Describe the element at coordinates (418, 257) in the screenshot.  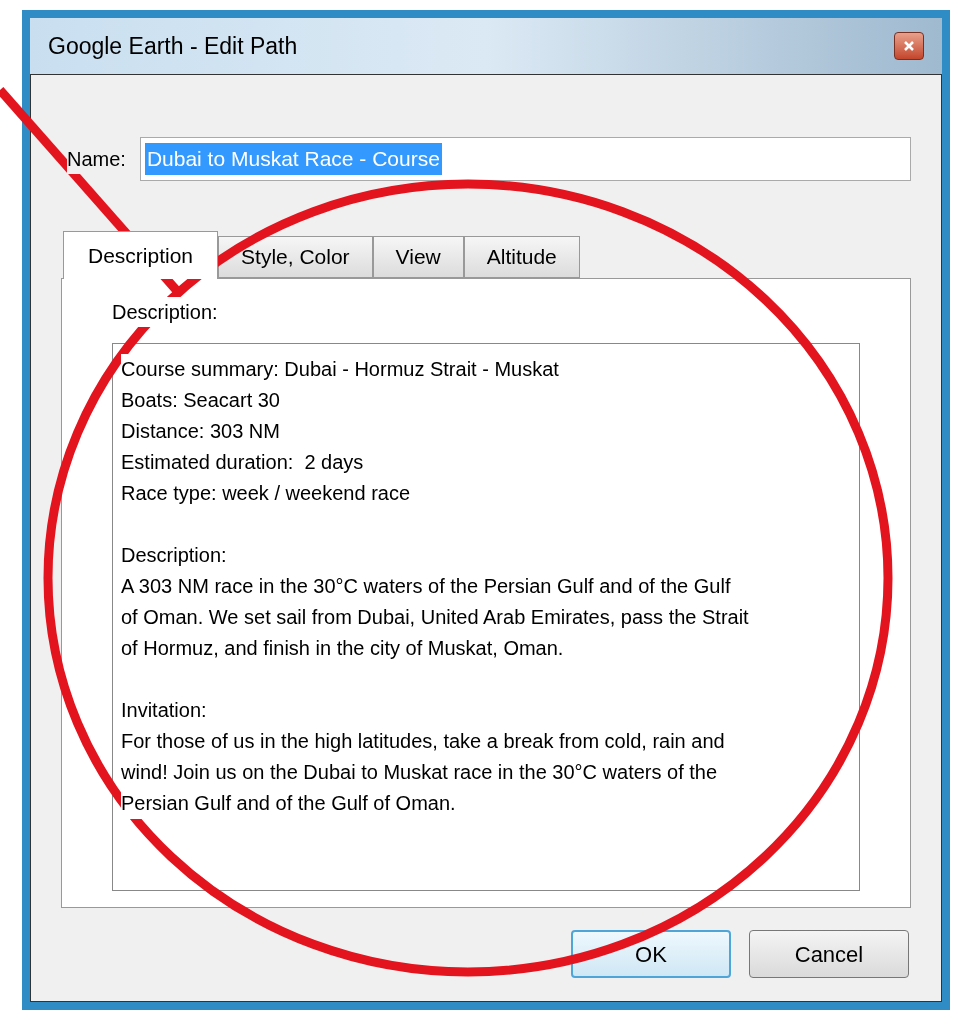
I see `tab: View` at that location.